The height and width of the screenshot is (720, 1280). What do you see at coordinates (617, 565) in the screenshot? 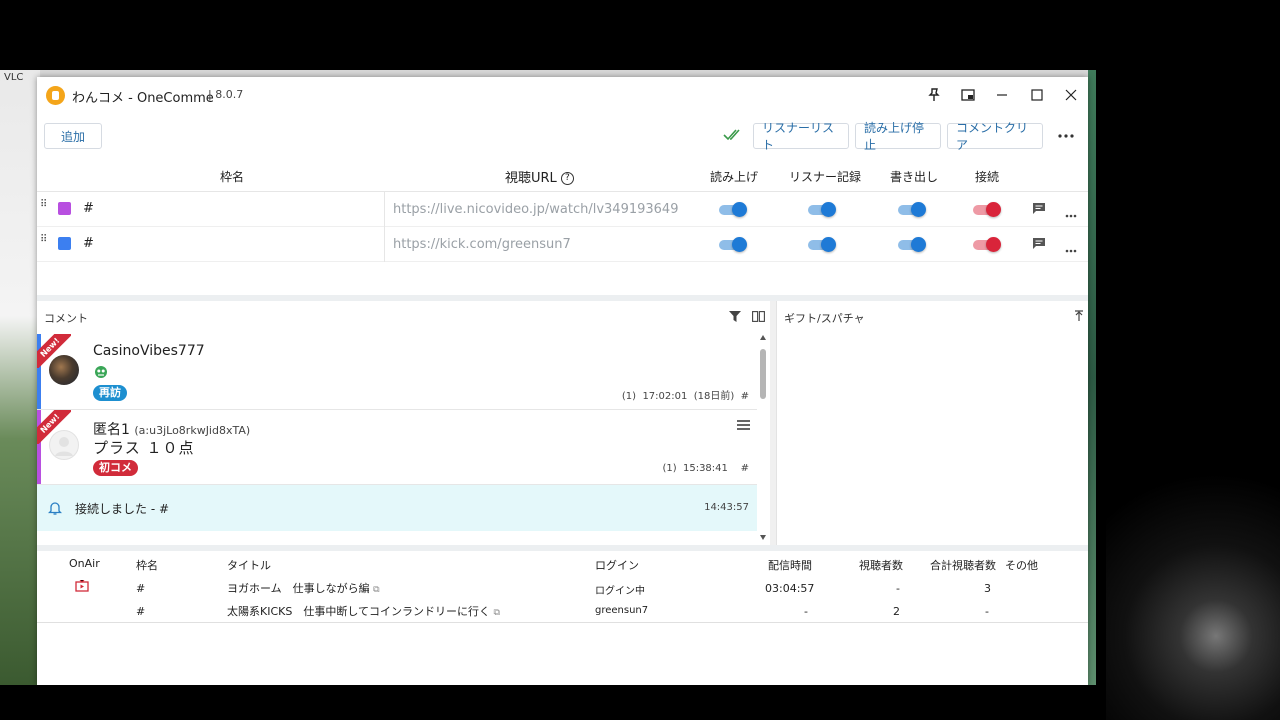
I see `header-login: ログイン` at bounding box center [617, 565].